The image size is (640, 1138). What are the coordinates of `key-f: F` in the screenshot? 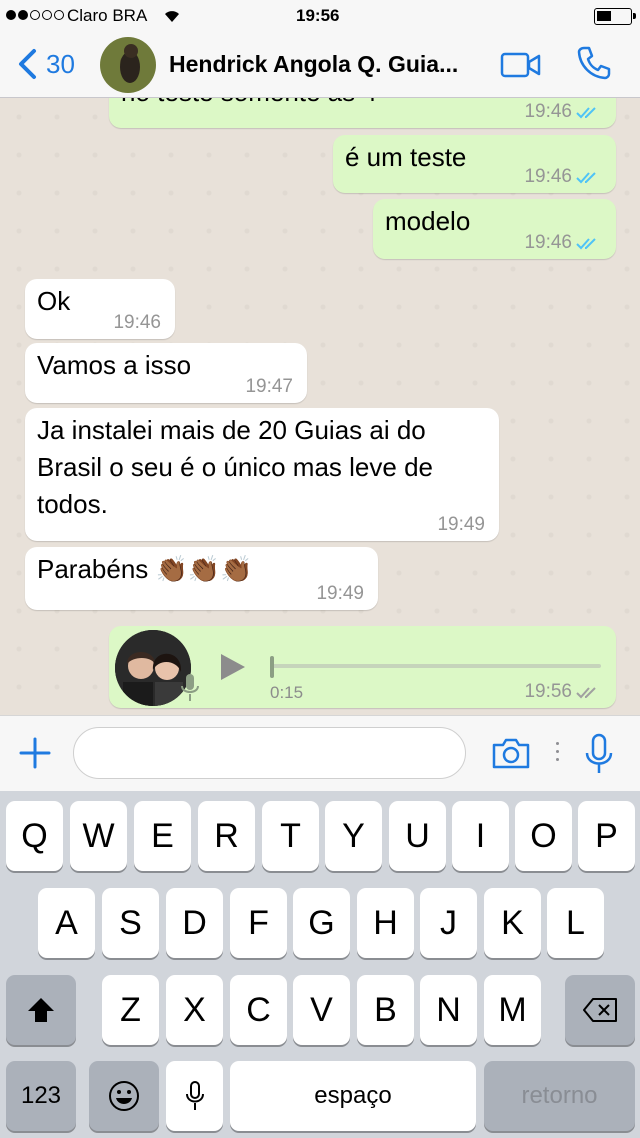 It's located at (258, 923).